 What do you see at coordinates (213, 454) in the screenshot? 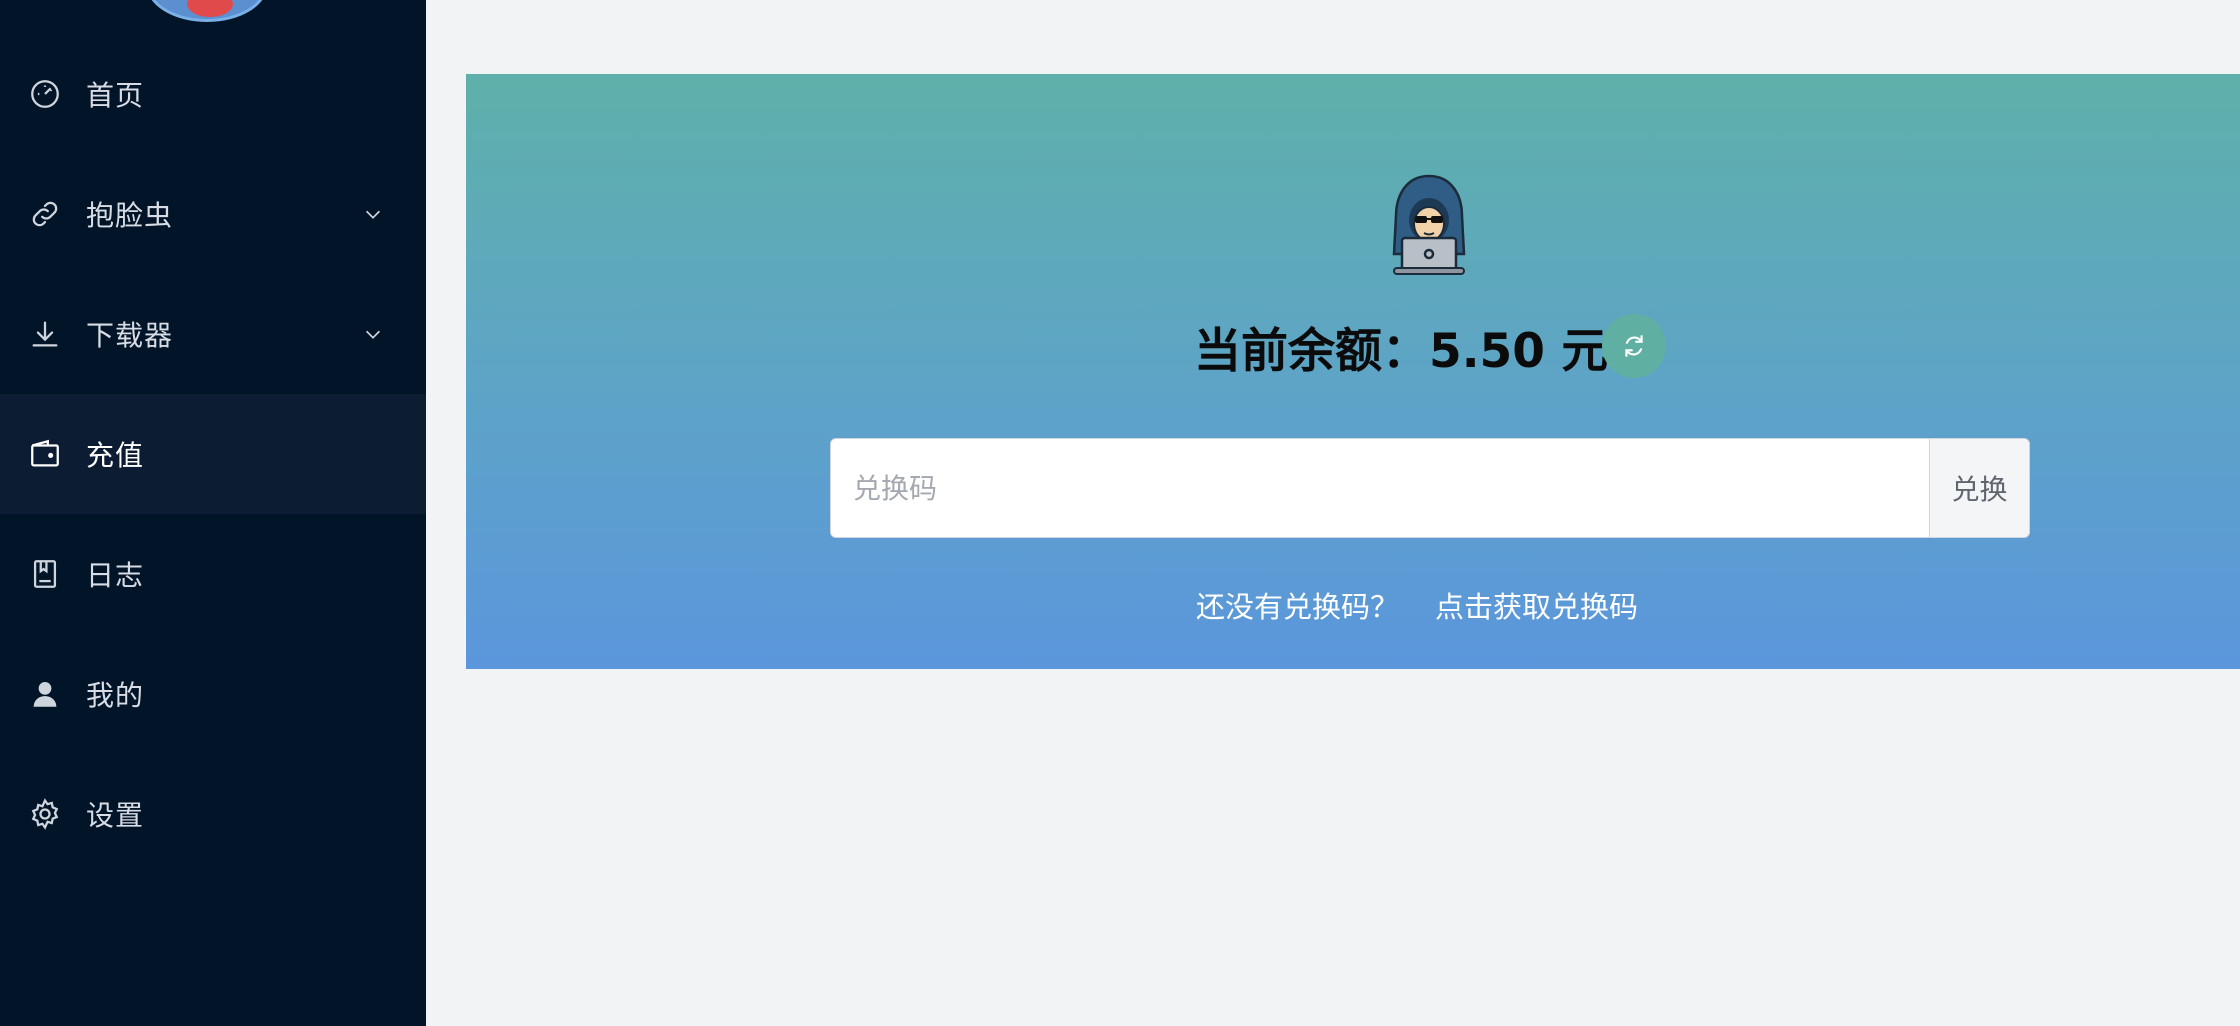
I see `sidebar-item-recharge: 充值` at bounding box center [213, 454].